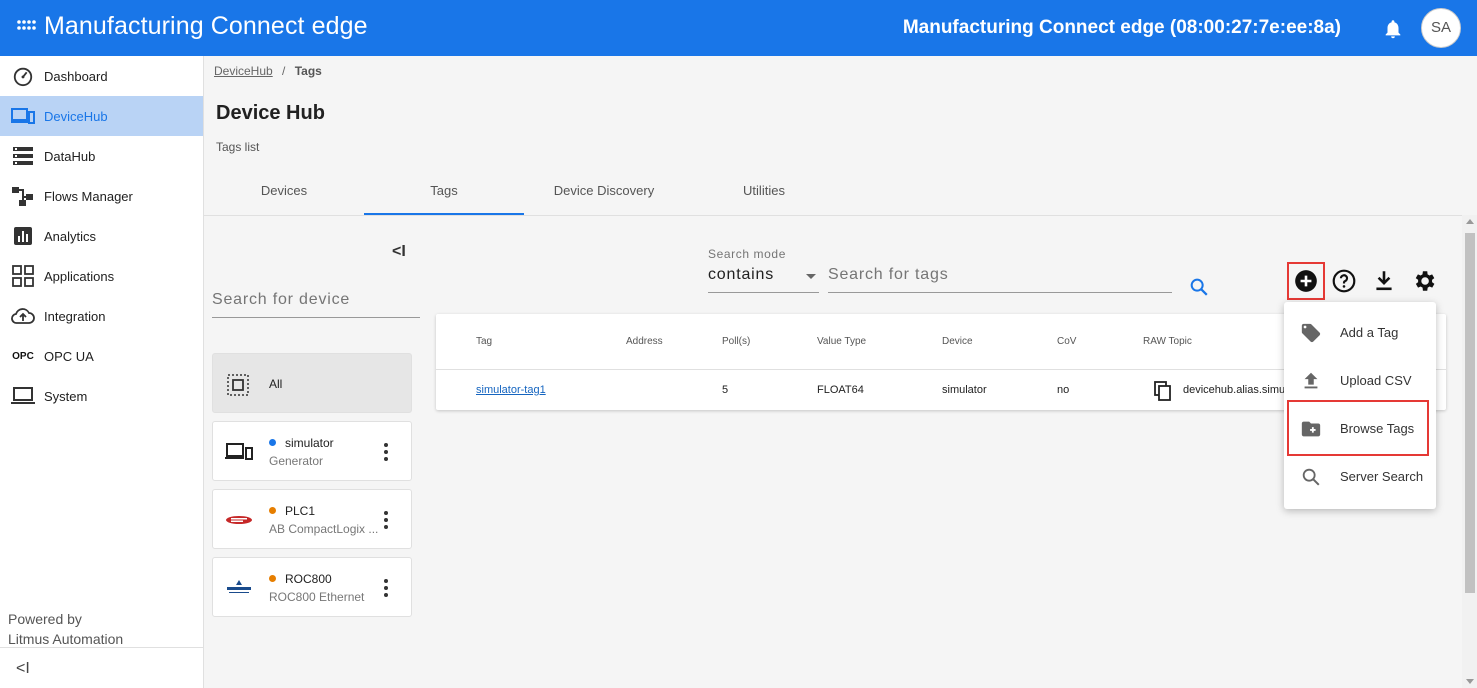 The image size is (1477, 688). What do you see at coordinates (957, 341) in the screenshot?
I see `column-header-device: Device` at bounding box center [957, 341].